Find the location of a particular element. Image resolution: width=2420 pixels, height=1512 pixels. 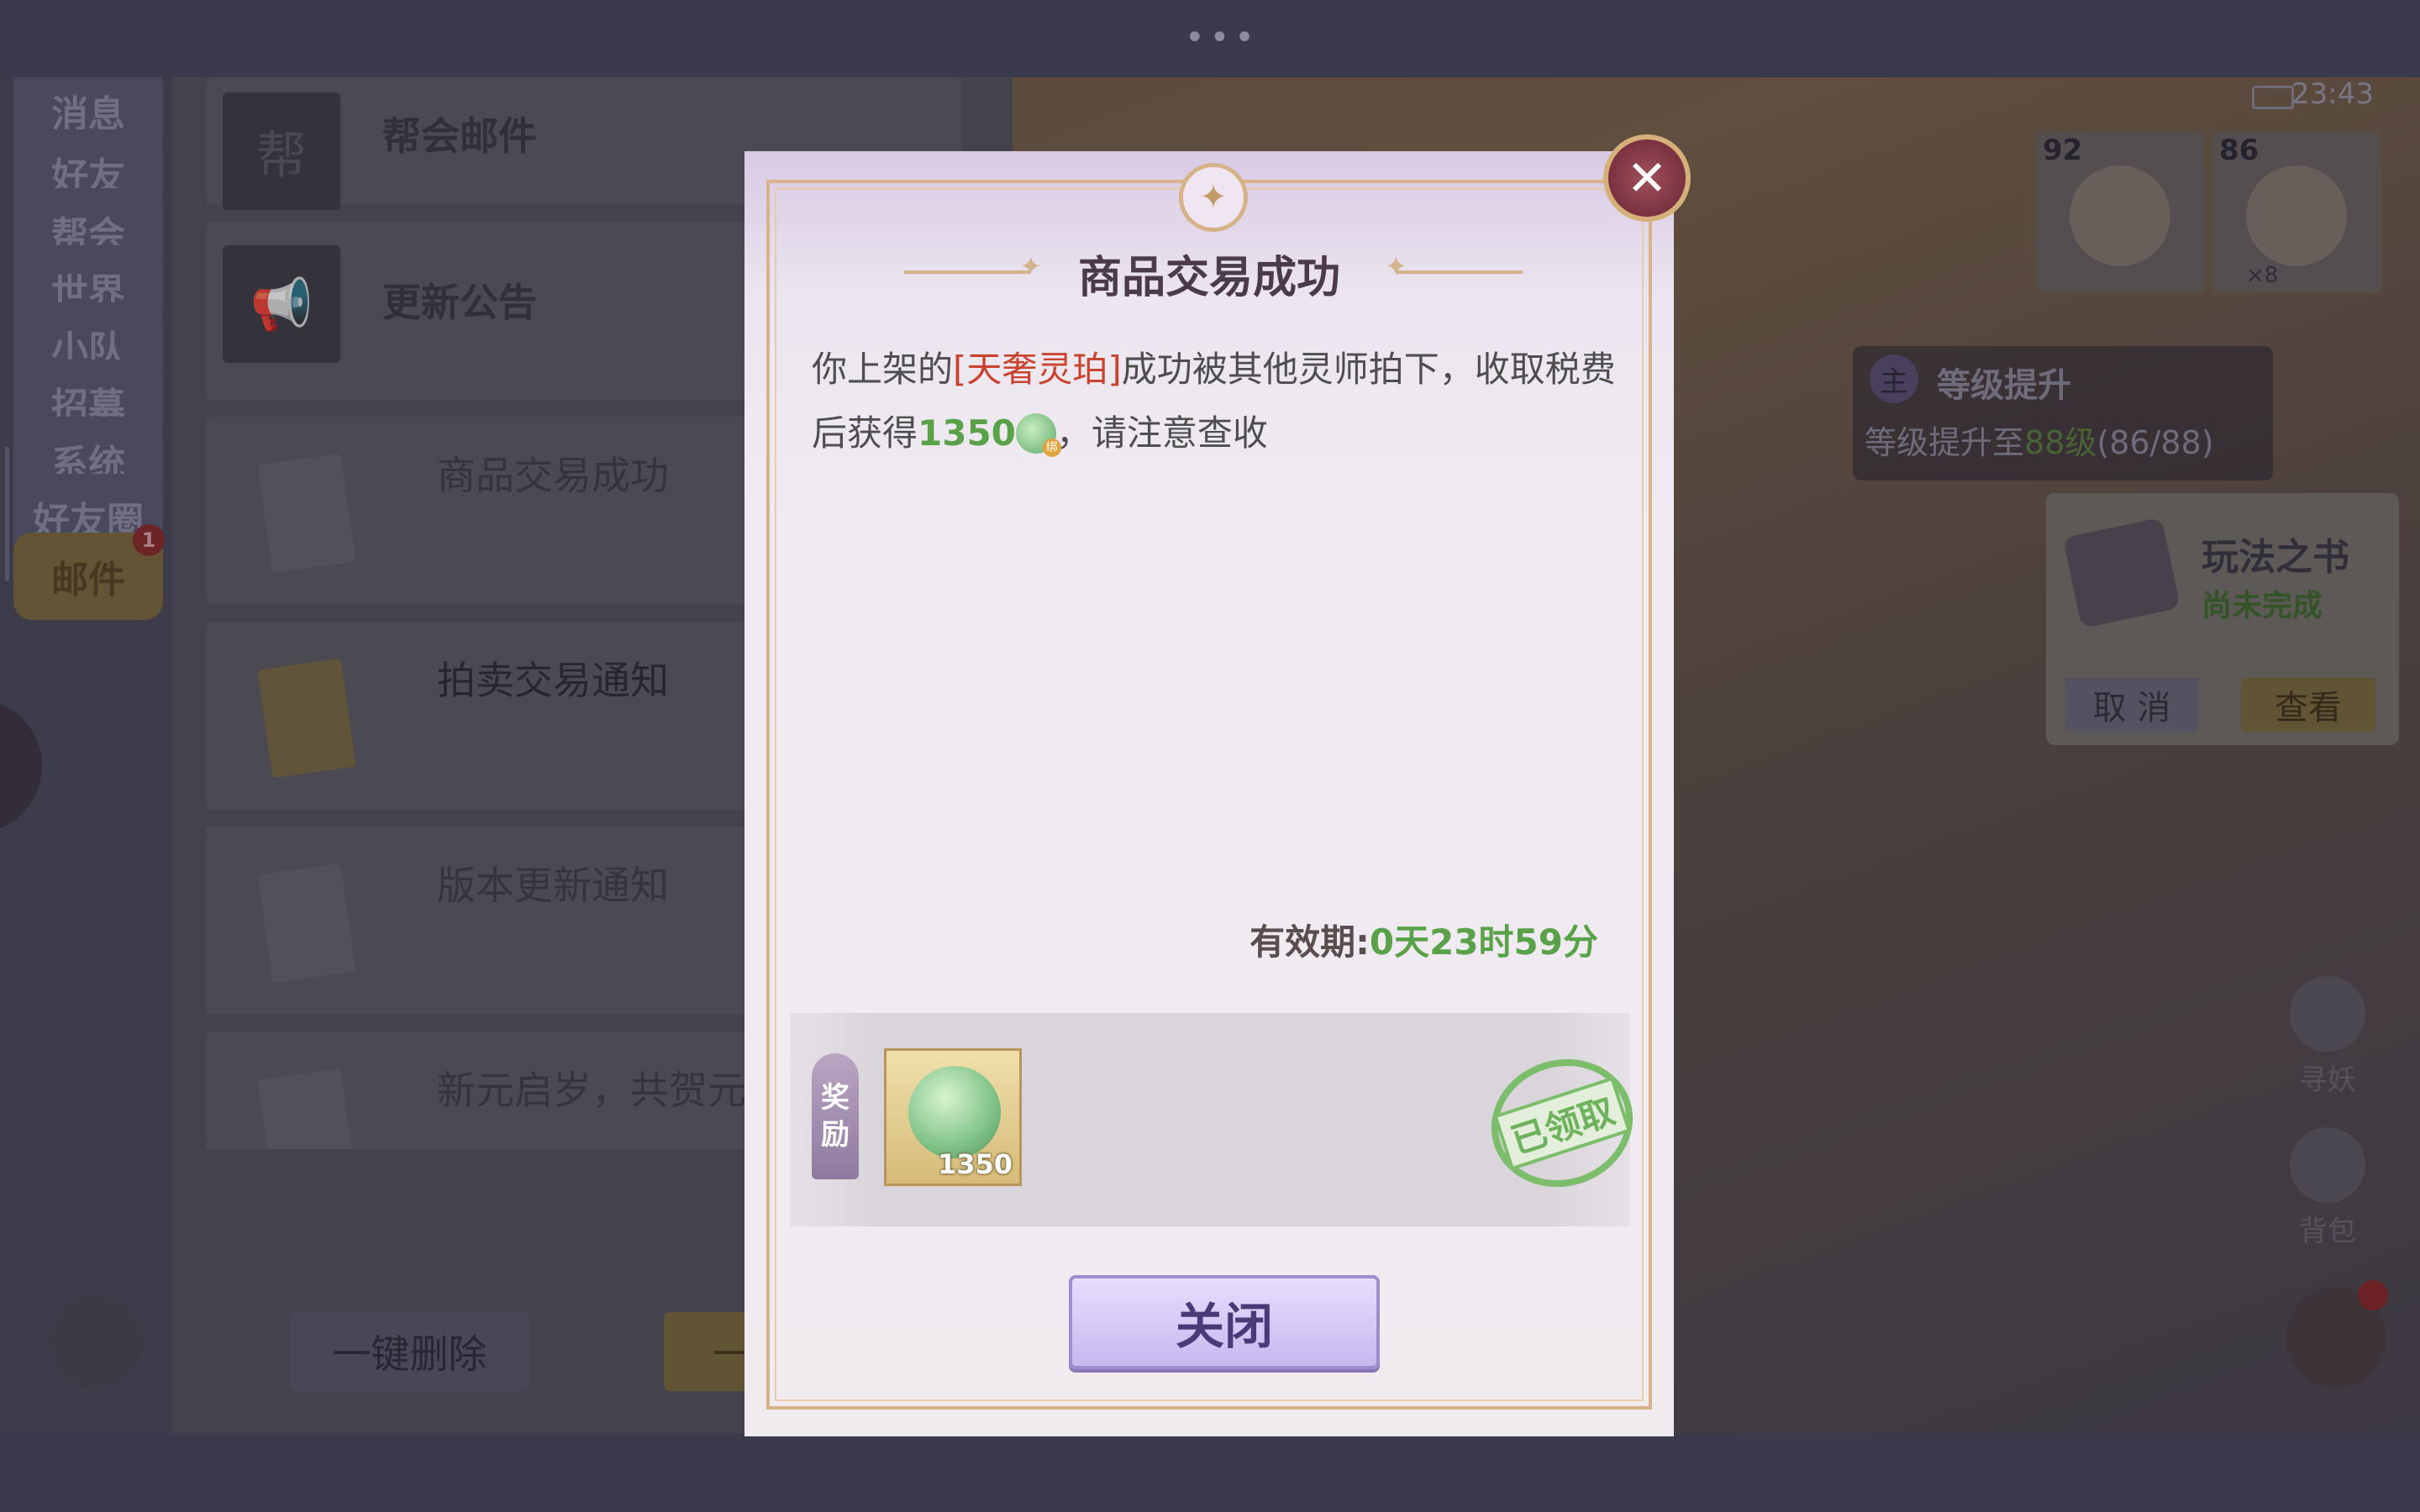

reward-quantity: 1350 is located at coordinates (975, 1164).